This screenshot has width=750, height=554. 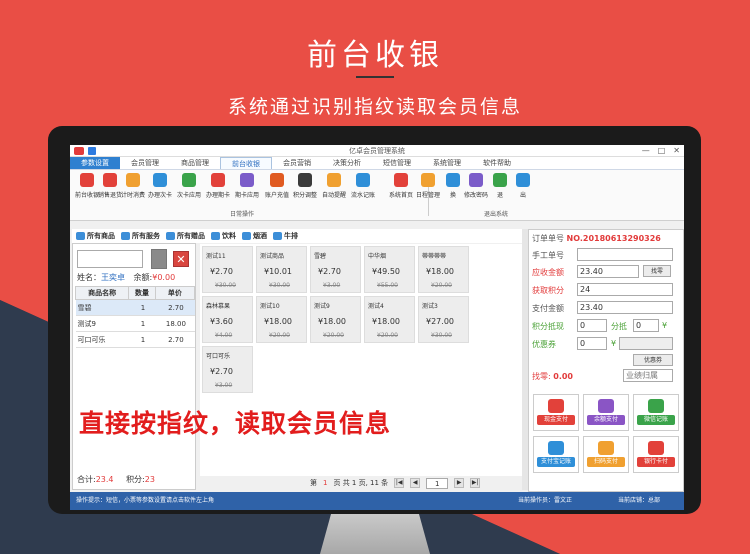 What do you see at coordinates (646, 151) in the screenshot?
I see `minimize-button: —` at bounding box center [646, 151].